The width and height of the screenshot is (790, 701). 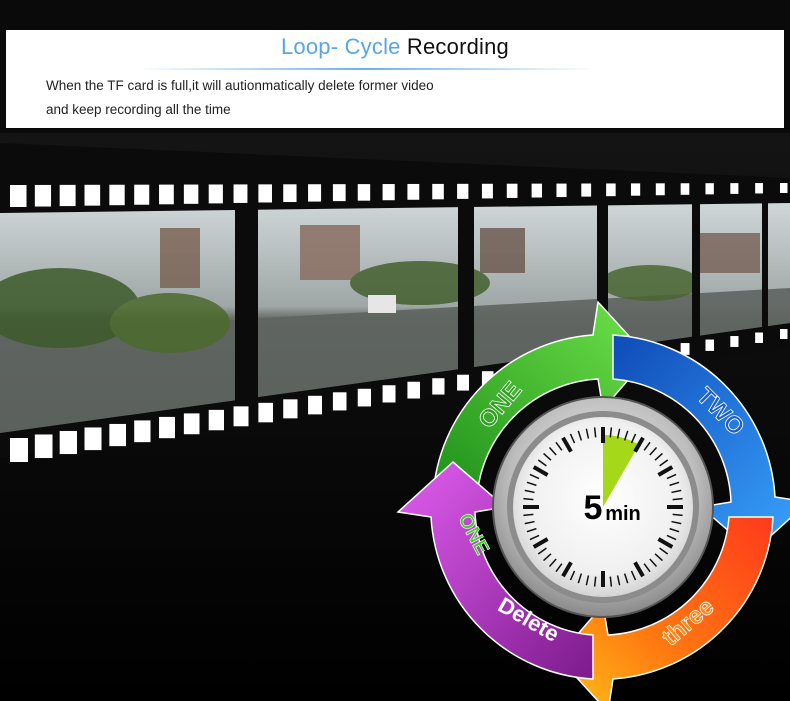 I want to click on page-title: Loop- Cycle Recording, so click(x=395, y=47).